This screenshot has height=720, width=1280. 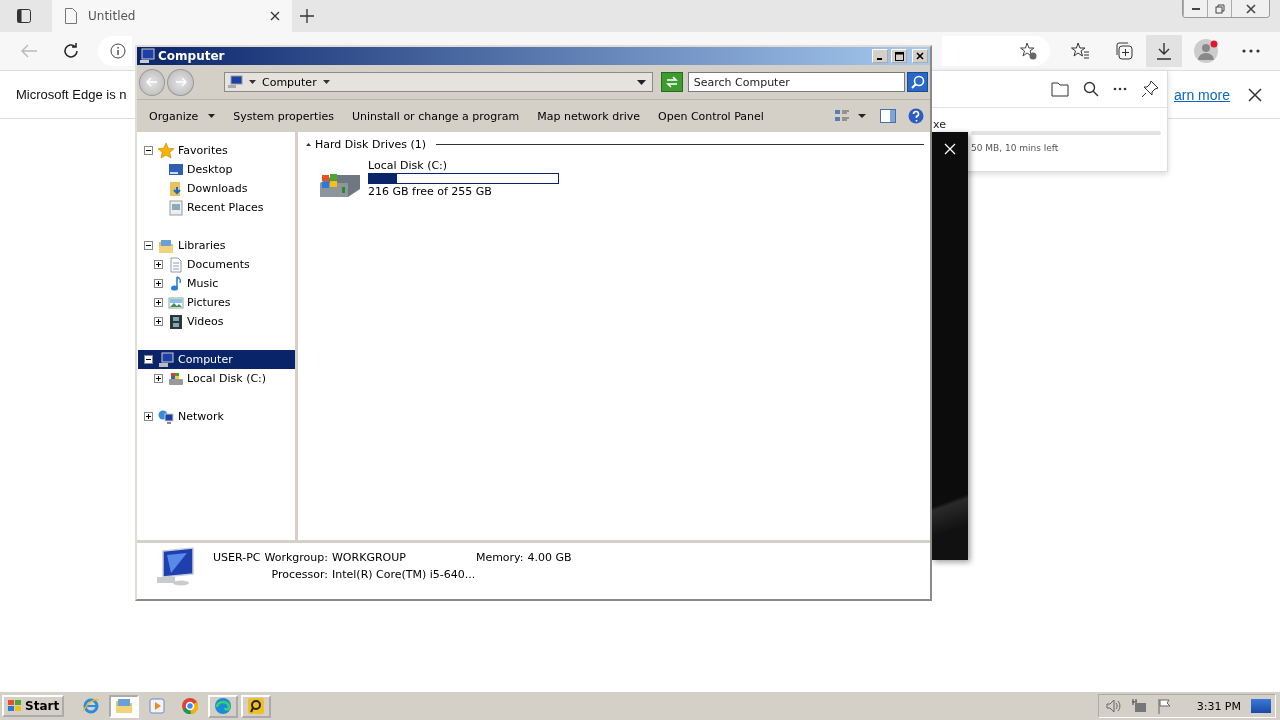 What do you see at coordinates (299, 574) in the screenshot?
I see `processor-label: Processor:` at bounding box center [299, 574].